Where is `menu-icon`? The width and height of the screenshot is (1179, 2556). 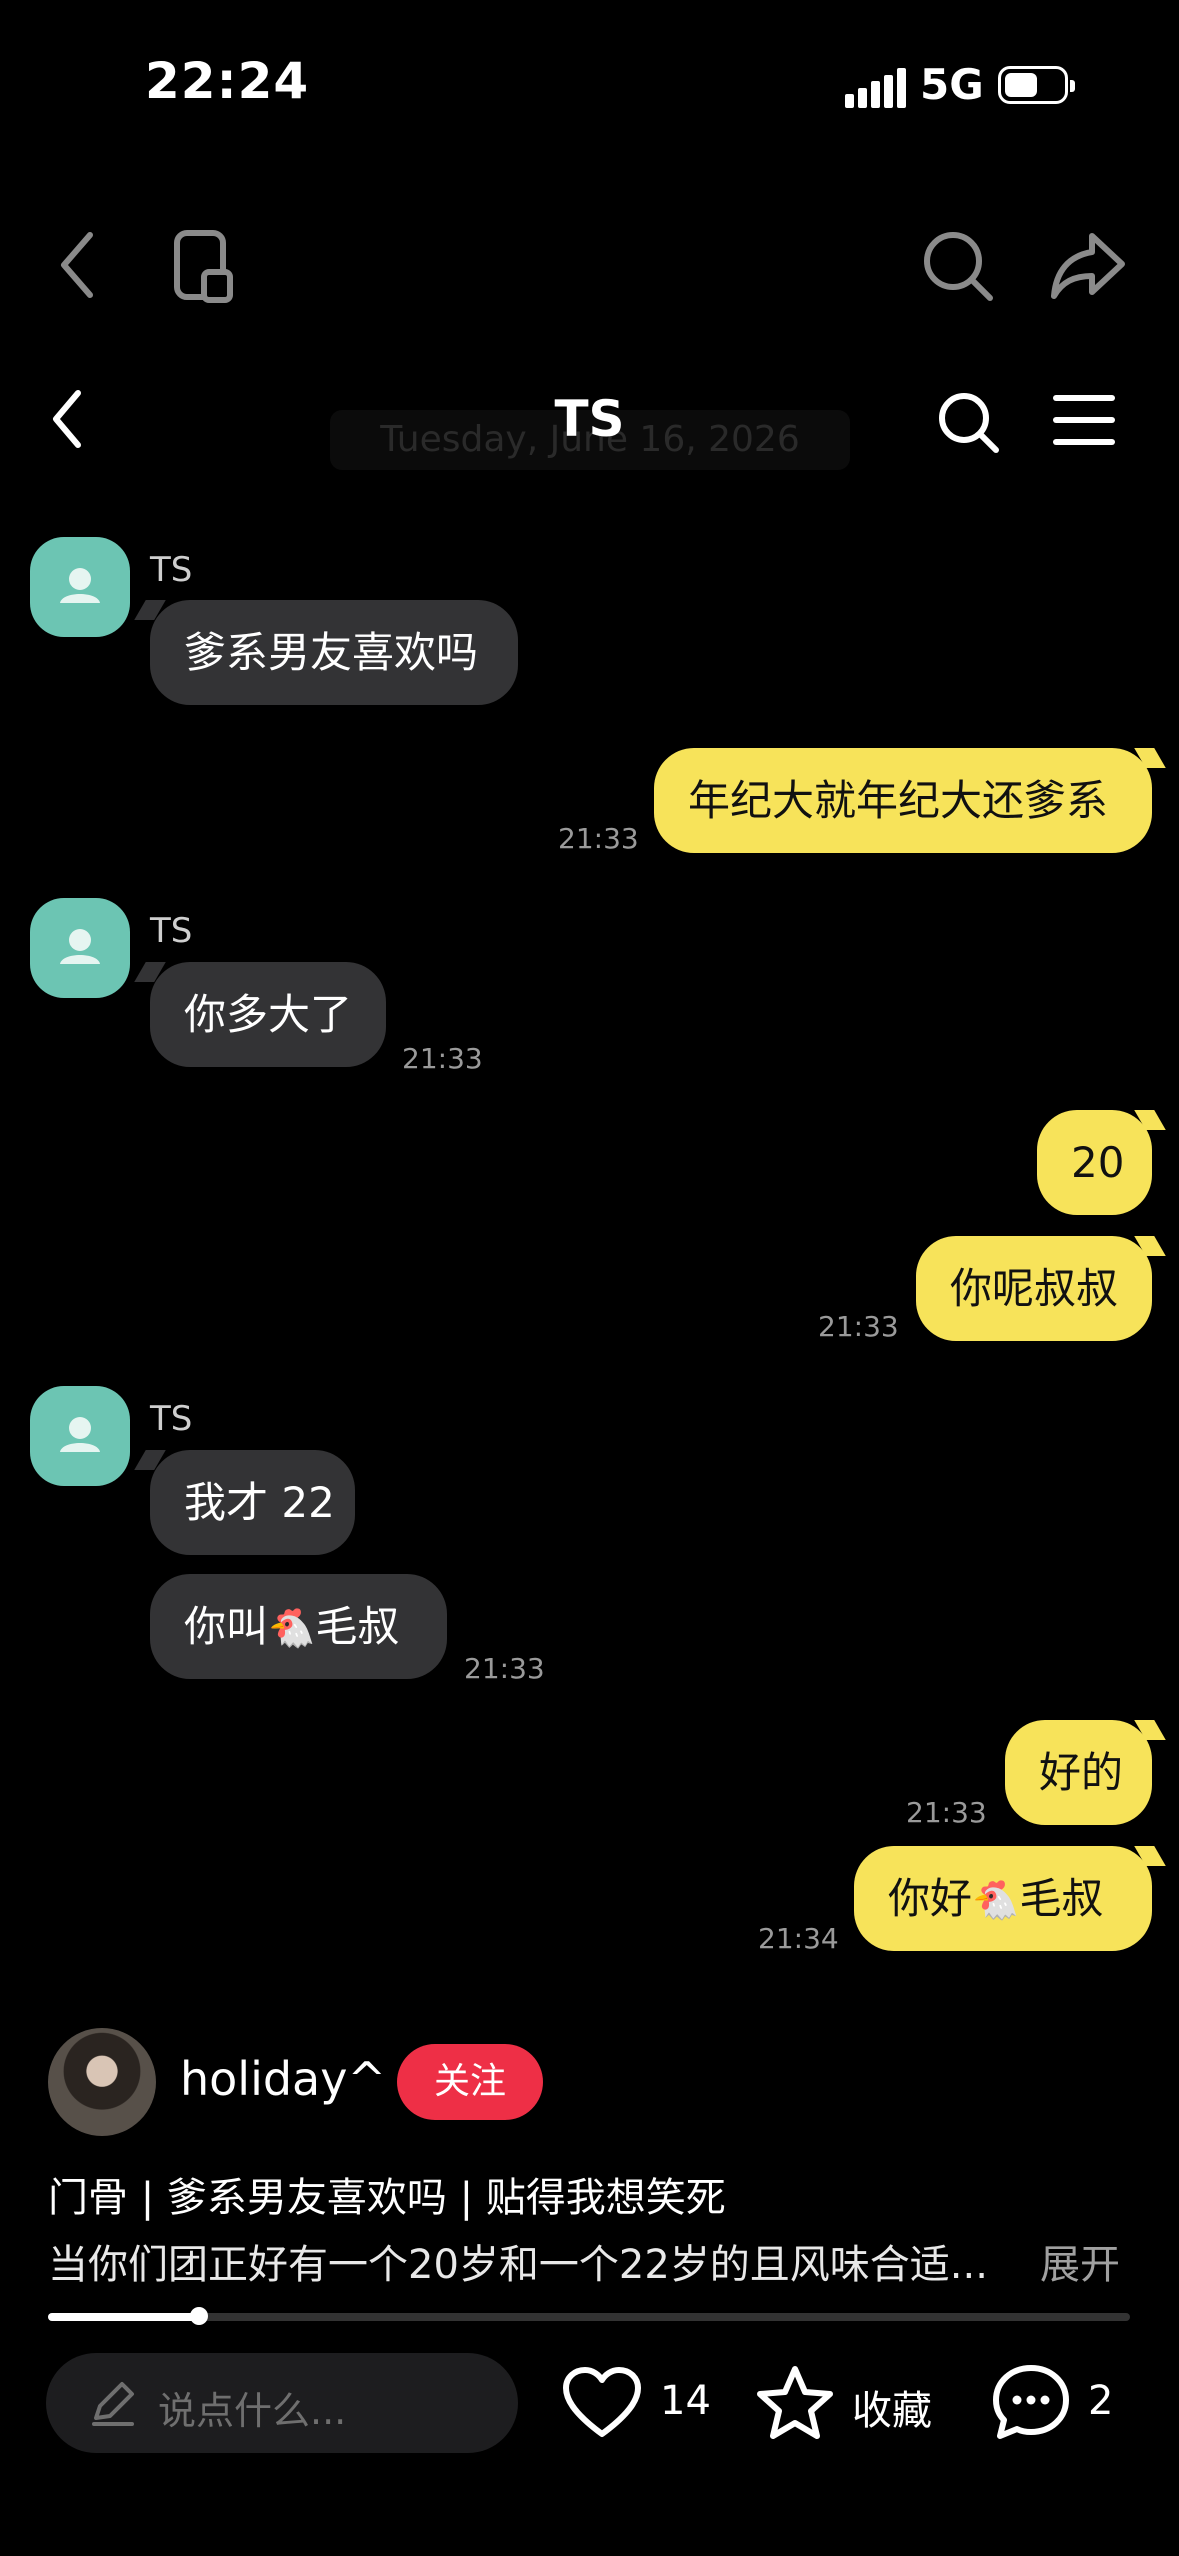 menu-icon is located at coordinates (1084, 420).